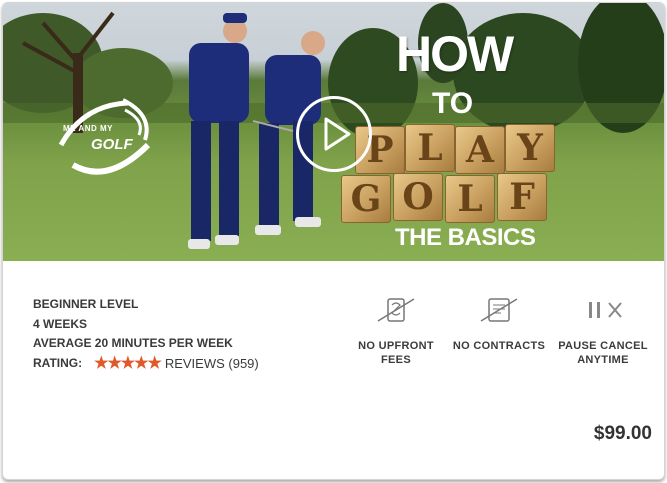  I want to click on rating-row: RATING: ★★★★★ REVIEWS (959), so click(146, 364).